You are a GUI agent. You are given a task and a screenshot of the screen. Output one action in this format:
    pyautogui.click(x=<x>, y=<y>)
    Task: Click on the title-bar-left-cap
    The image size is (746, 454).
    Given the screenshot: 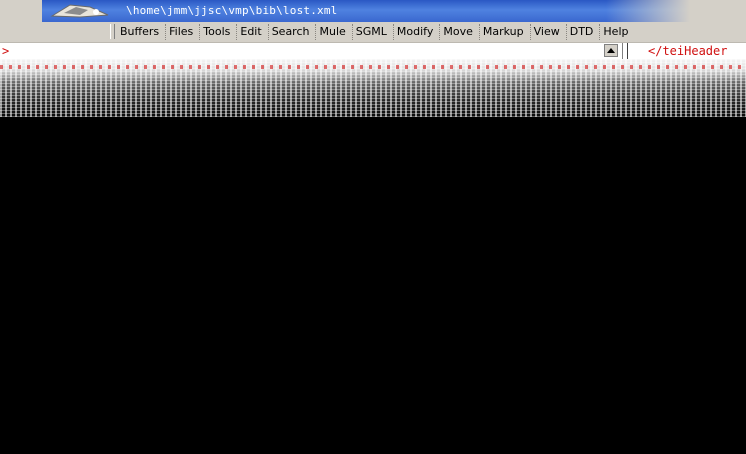 What is the action you would take?
    pyautogui.click(x=21, y=11)
    